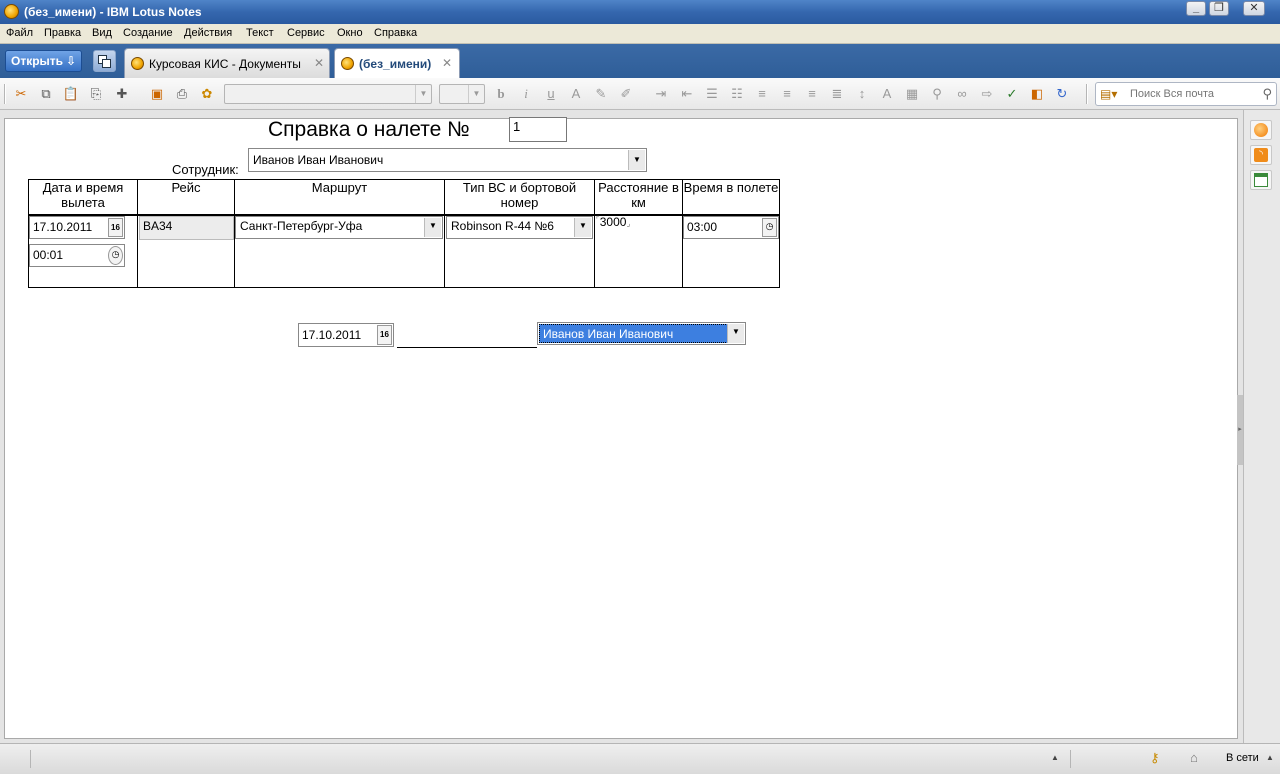  What do you see at coordinates (186, 228) in the screenshot?
I see `flight-field: BA34` at bounding box center [186, 228].